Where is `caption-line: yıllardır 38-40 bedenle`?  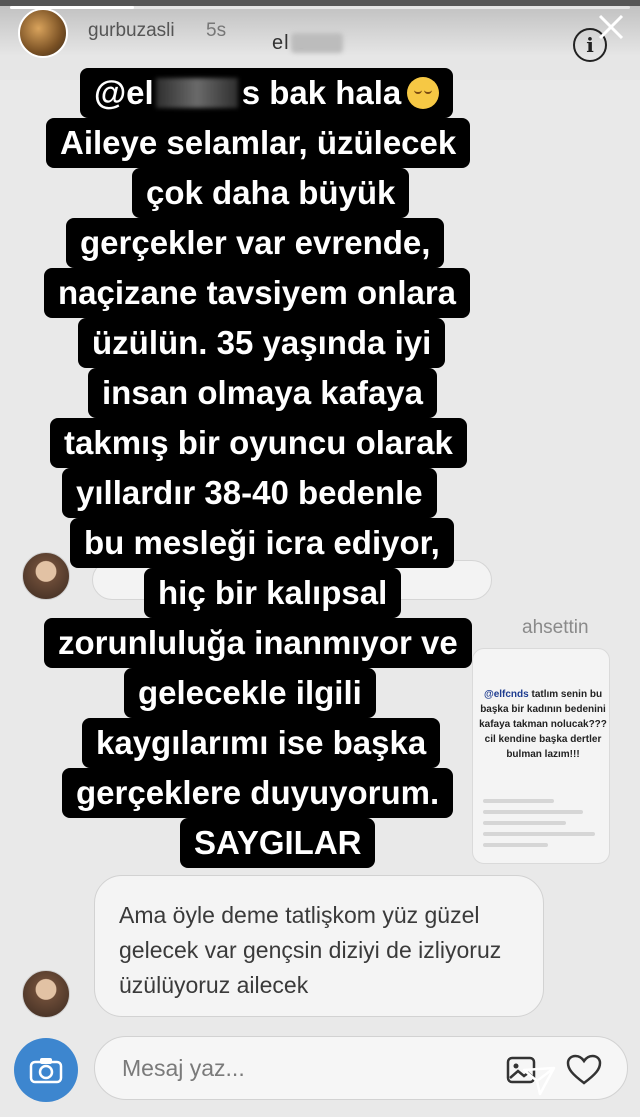 caption-line: yıllardır 38-40 bedenle is located at coordinates (249, 493).